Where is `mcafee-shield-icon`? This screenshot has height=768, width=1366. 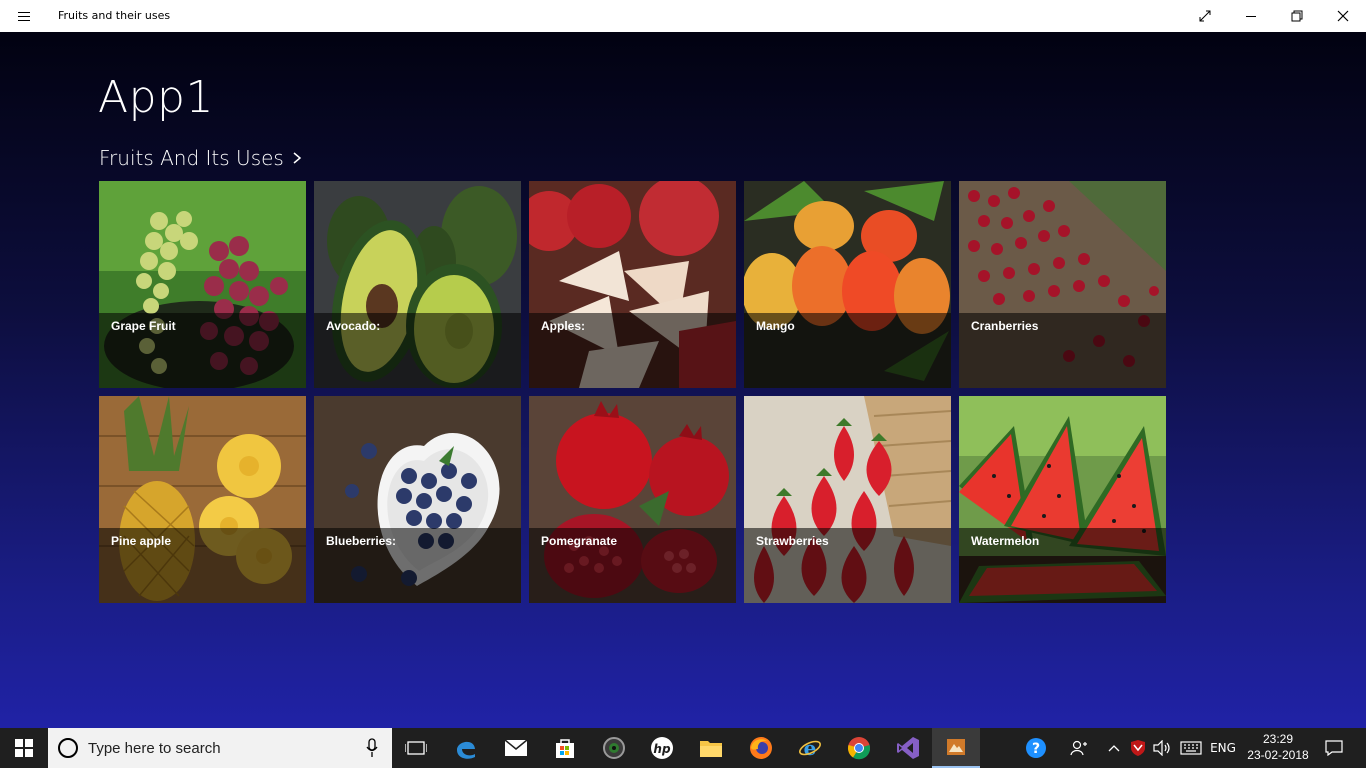
mcafee-shield-icon is located at coordinates (1138, 748).